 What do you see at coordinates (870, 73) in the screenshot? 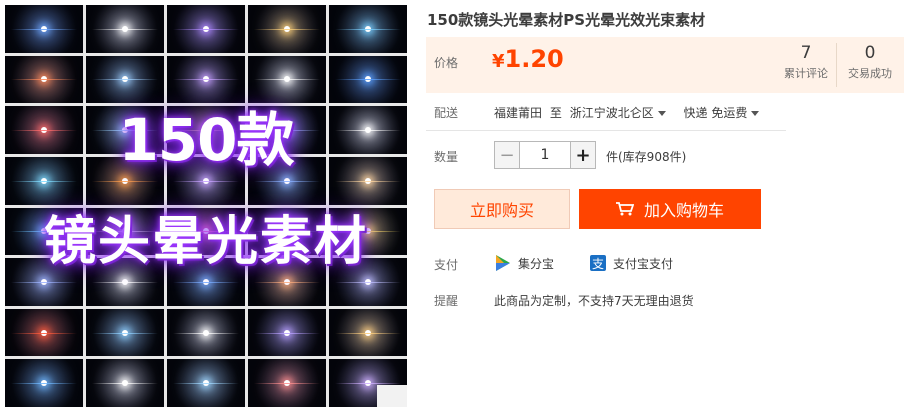
I see `sales-label: 交易成功` at bounding box center [870, 73].